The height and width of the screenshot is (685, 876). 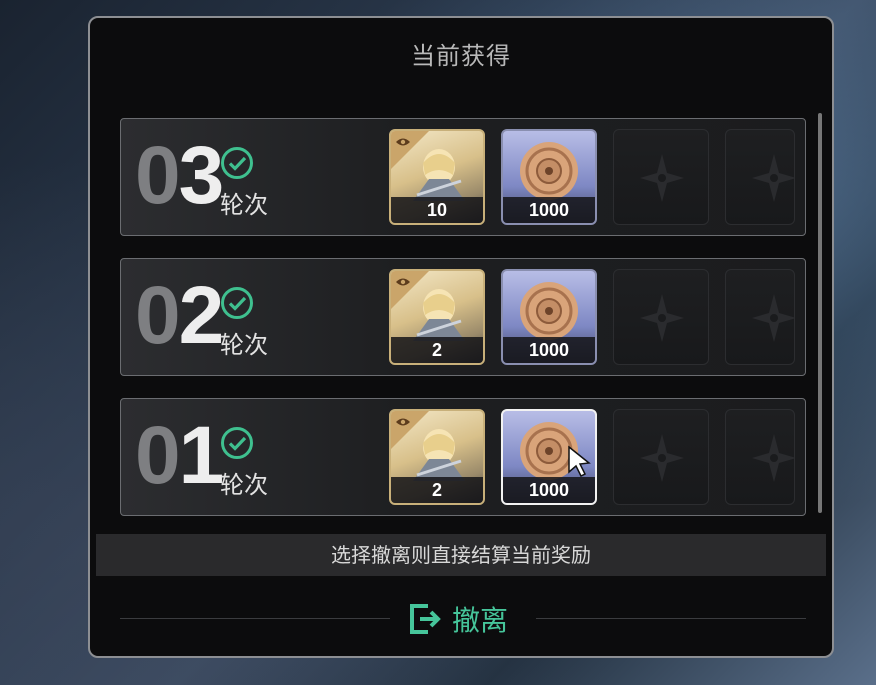 What do you see at coordinates (820, 313) in the screenshot?
I see `scrollbar` at bounding box center [820, 313].